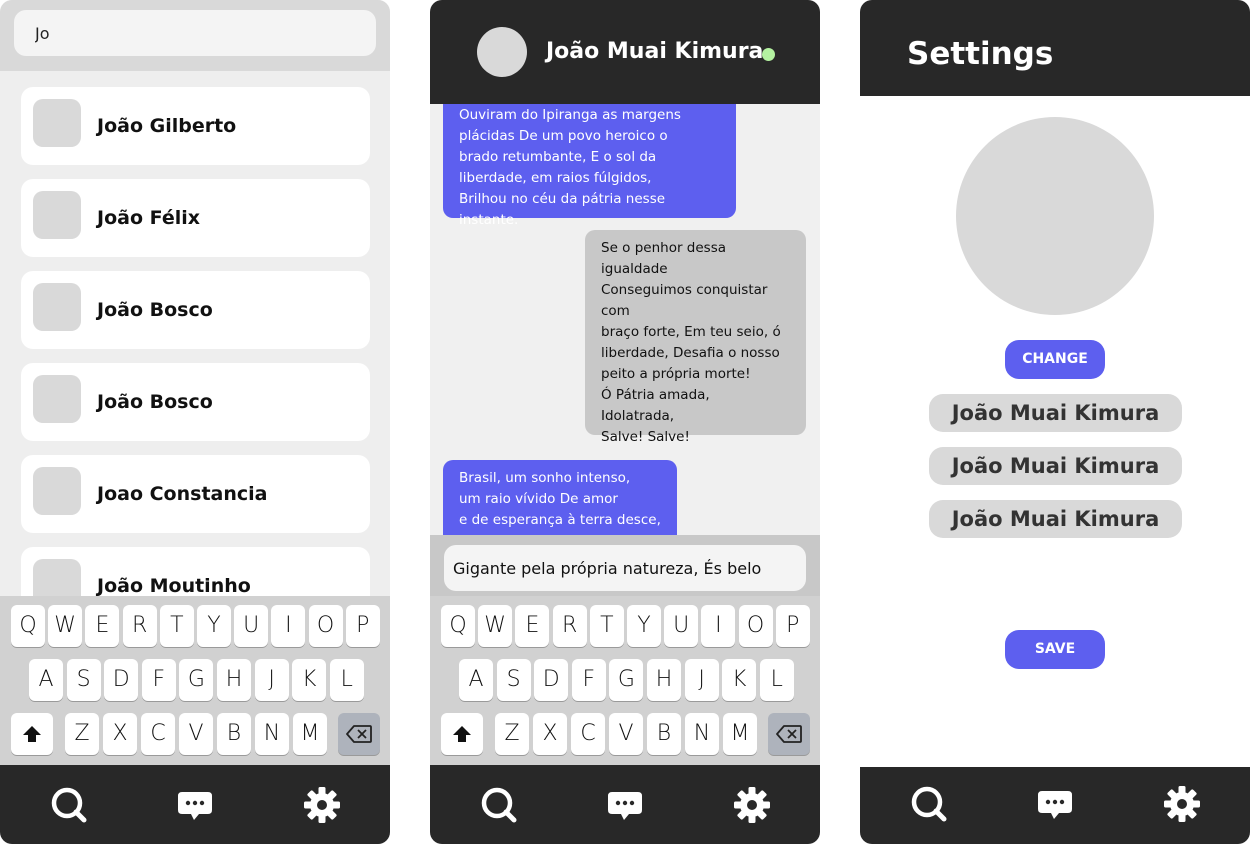 The image size is (1250, 844). I want to click on message-input, so click(625, 568).